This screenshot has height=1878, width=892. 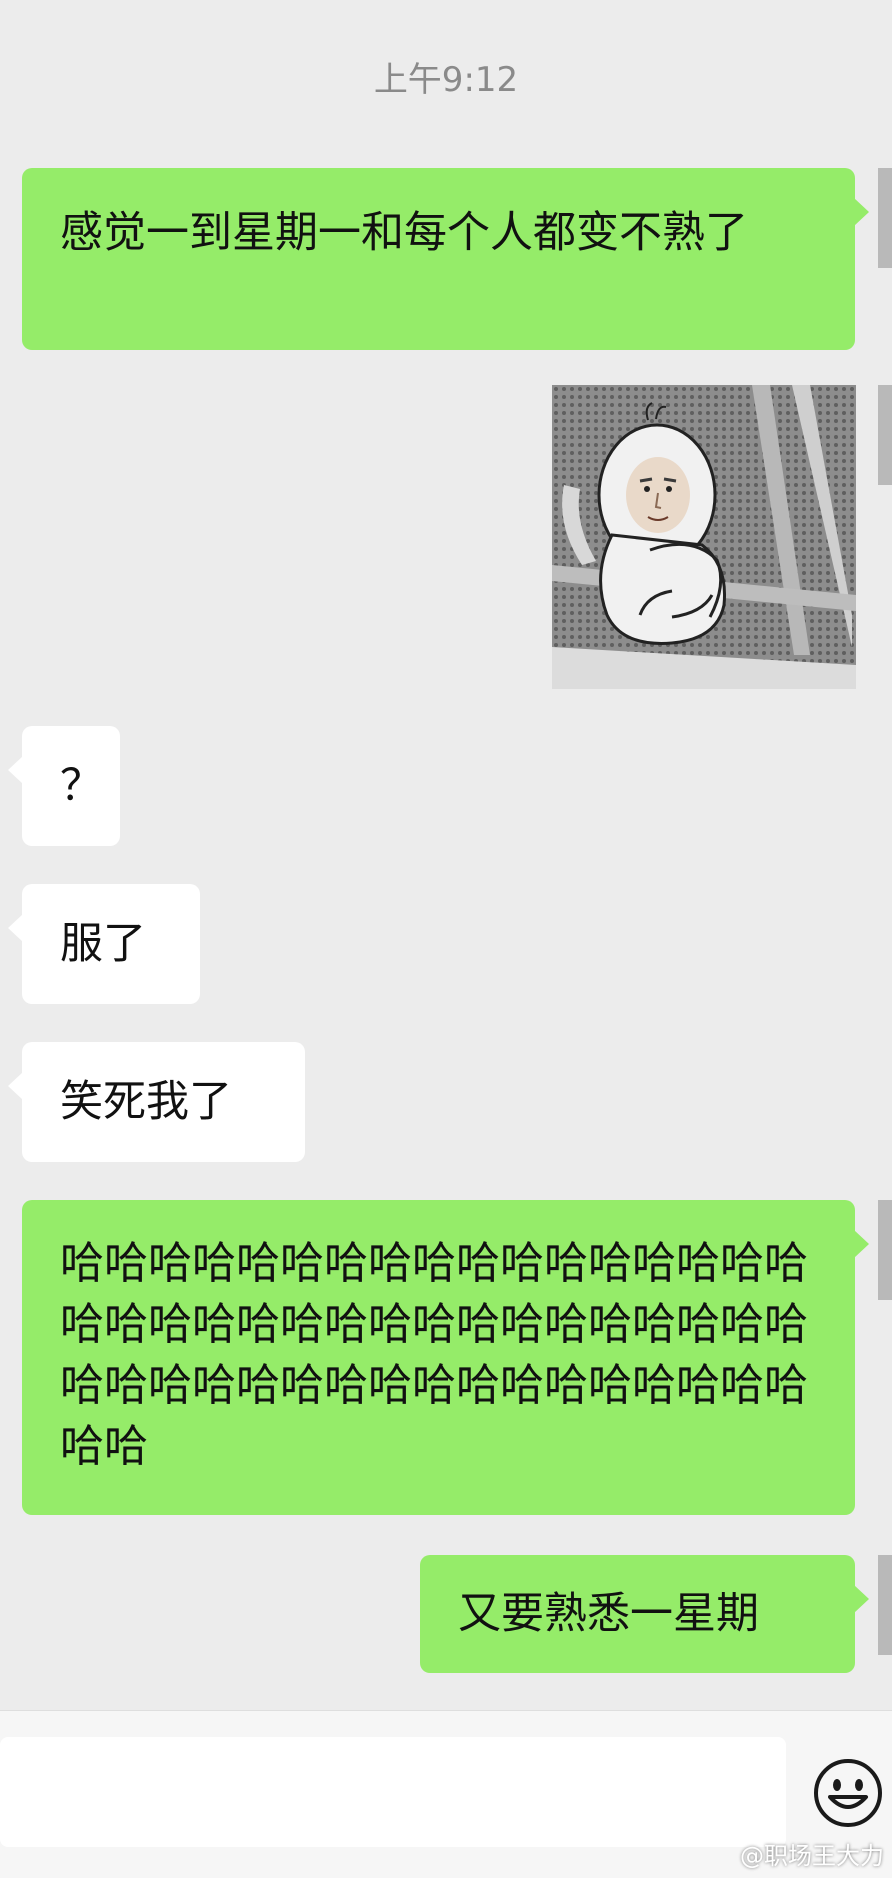 What do you see at coordinates (812, 1856) in the screenshot?
I see `watermark: @职场王大力` at bounding box center [812, 1856].